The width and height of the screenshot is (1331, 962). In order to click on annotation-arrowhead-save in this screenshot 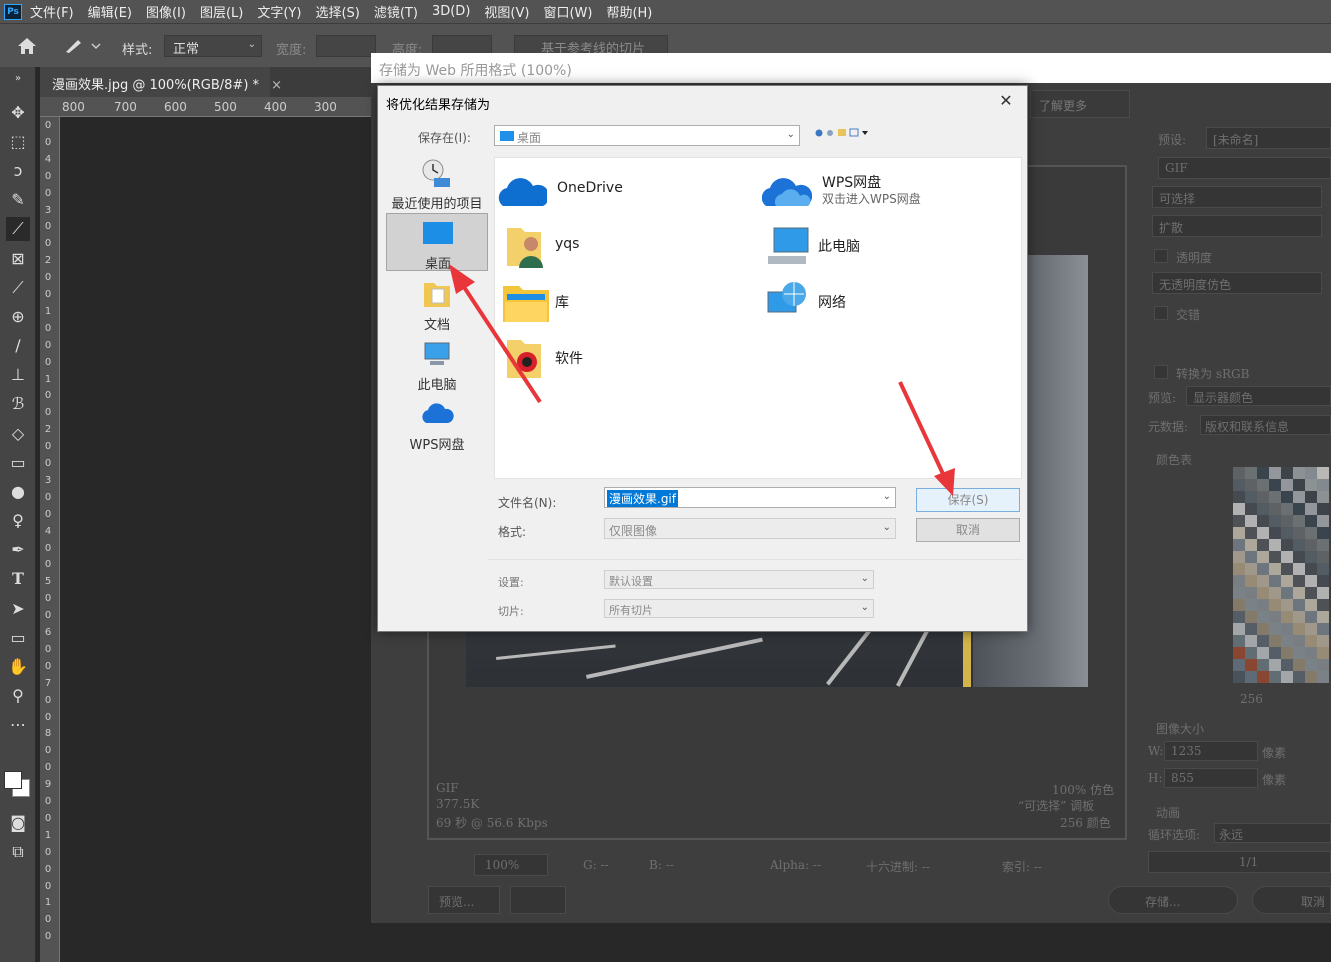, I will do `click(944, 482)`.